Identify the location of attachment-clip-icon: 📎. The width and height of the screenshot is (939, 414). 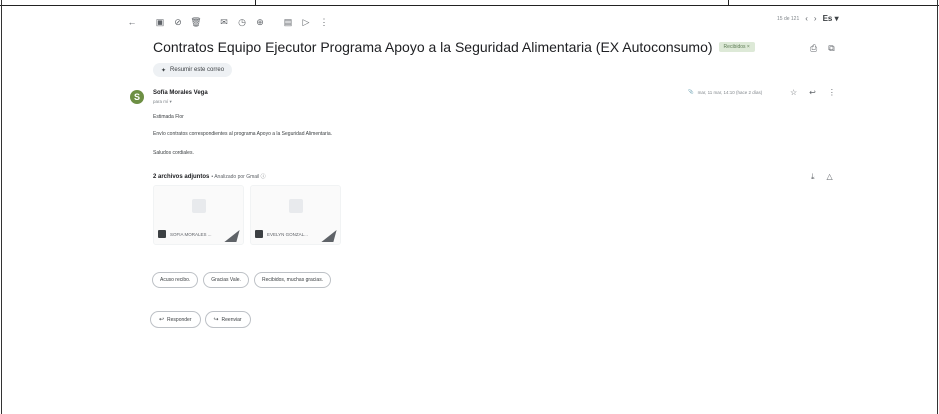
(691, 91).